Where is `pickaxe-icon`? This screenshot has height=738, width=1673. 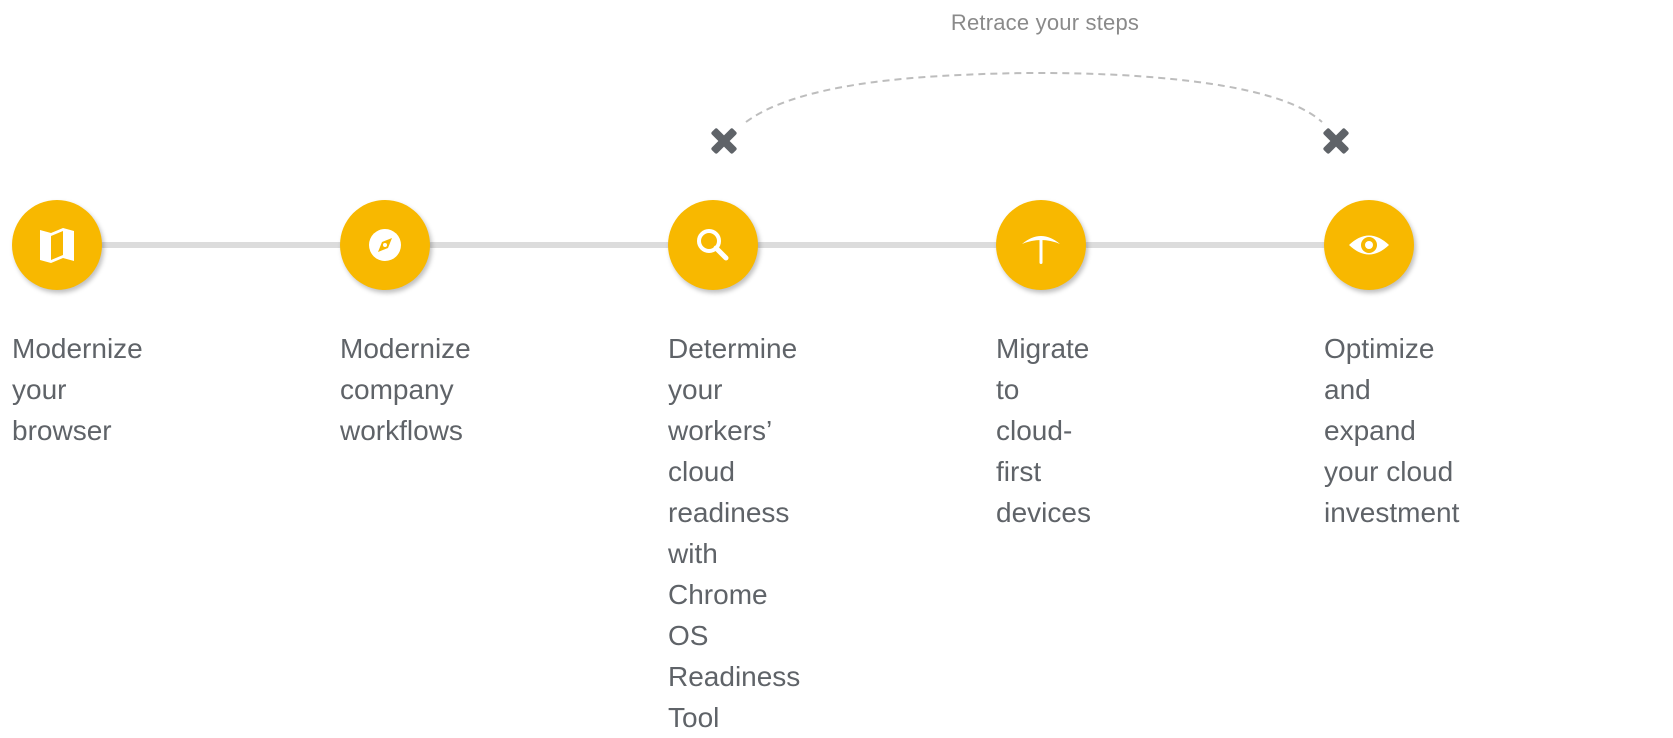 pickaxe-icon is located at coordinates (1041, 250).